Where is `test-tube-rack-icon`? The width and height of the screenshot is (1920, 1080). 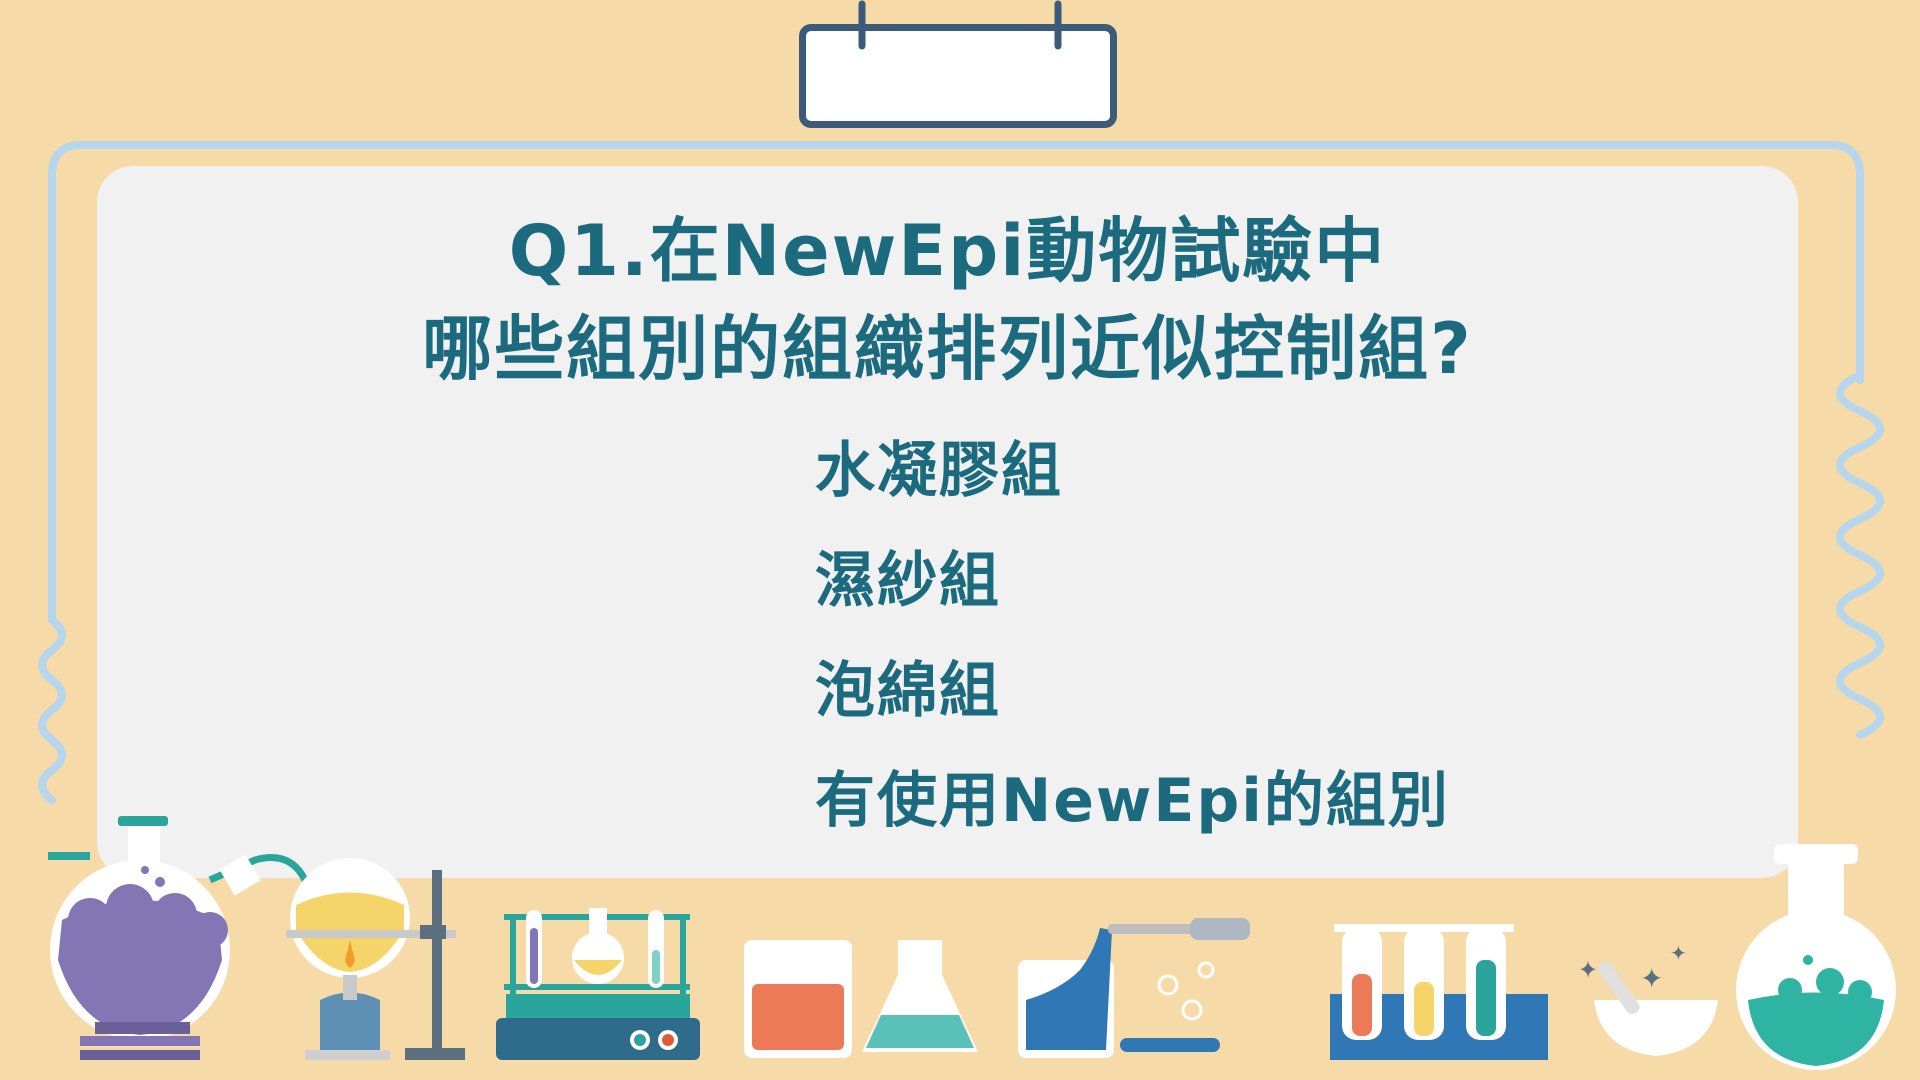 test-tube-rack-icon is located at coordinates (598, 984).